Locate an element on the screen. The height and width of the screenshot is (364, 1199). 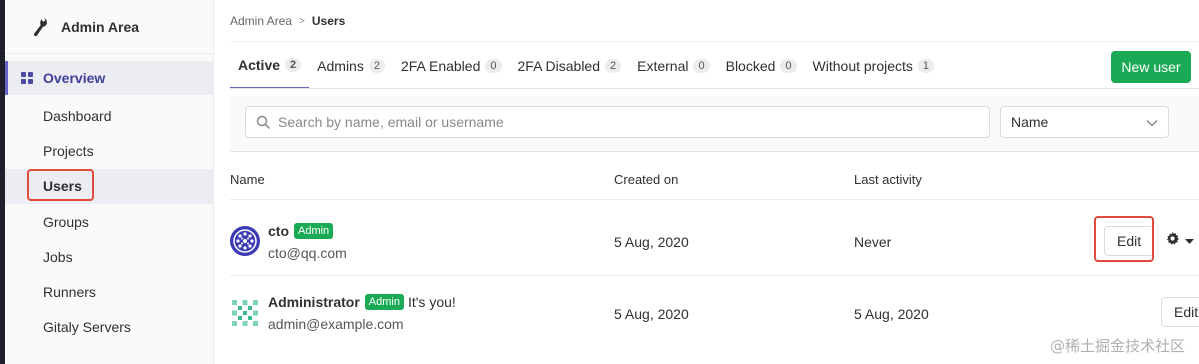
gear-icon is located at coordinates (1172, 241).